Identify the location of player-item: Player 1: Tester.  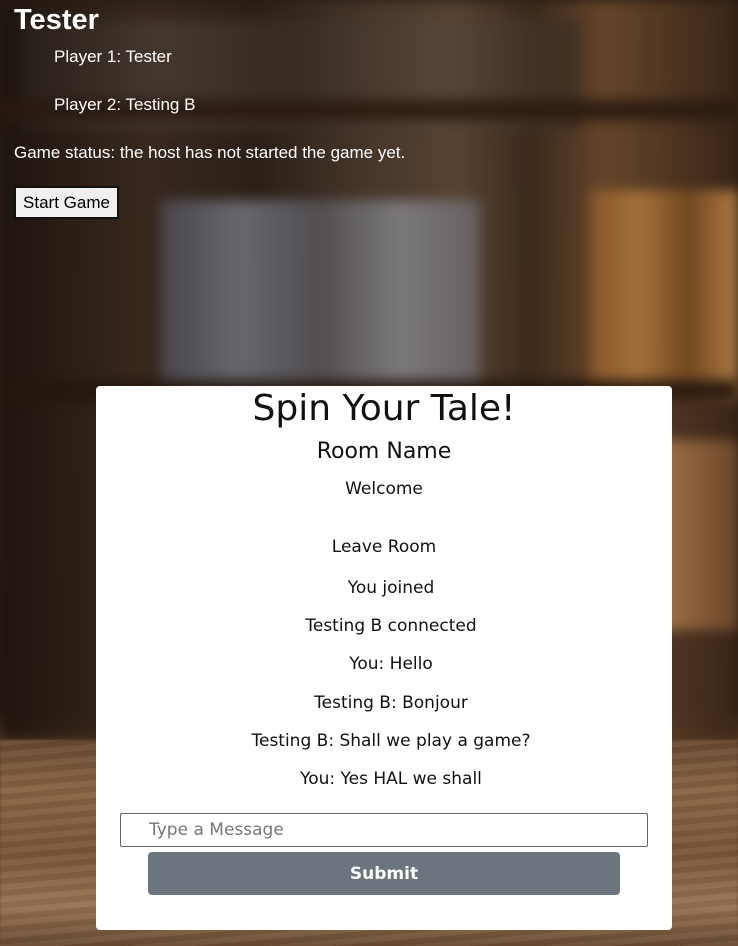
(113, 56).